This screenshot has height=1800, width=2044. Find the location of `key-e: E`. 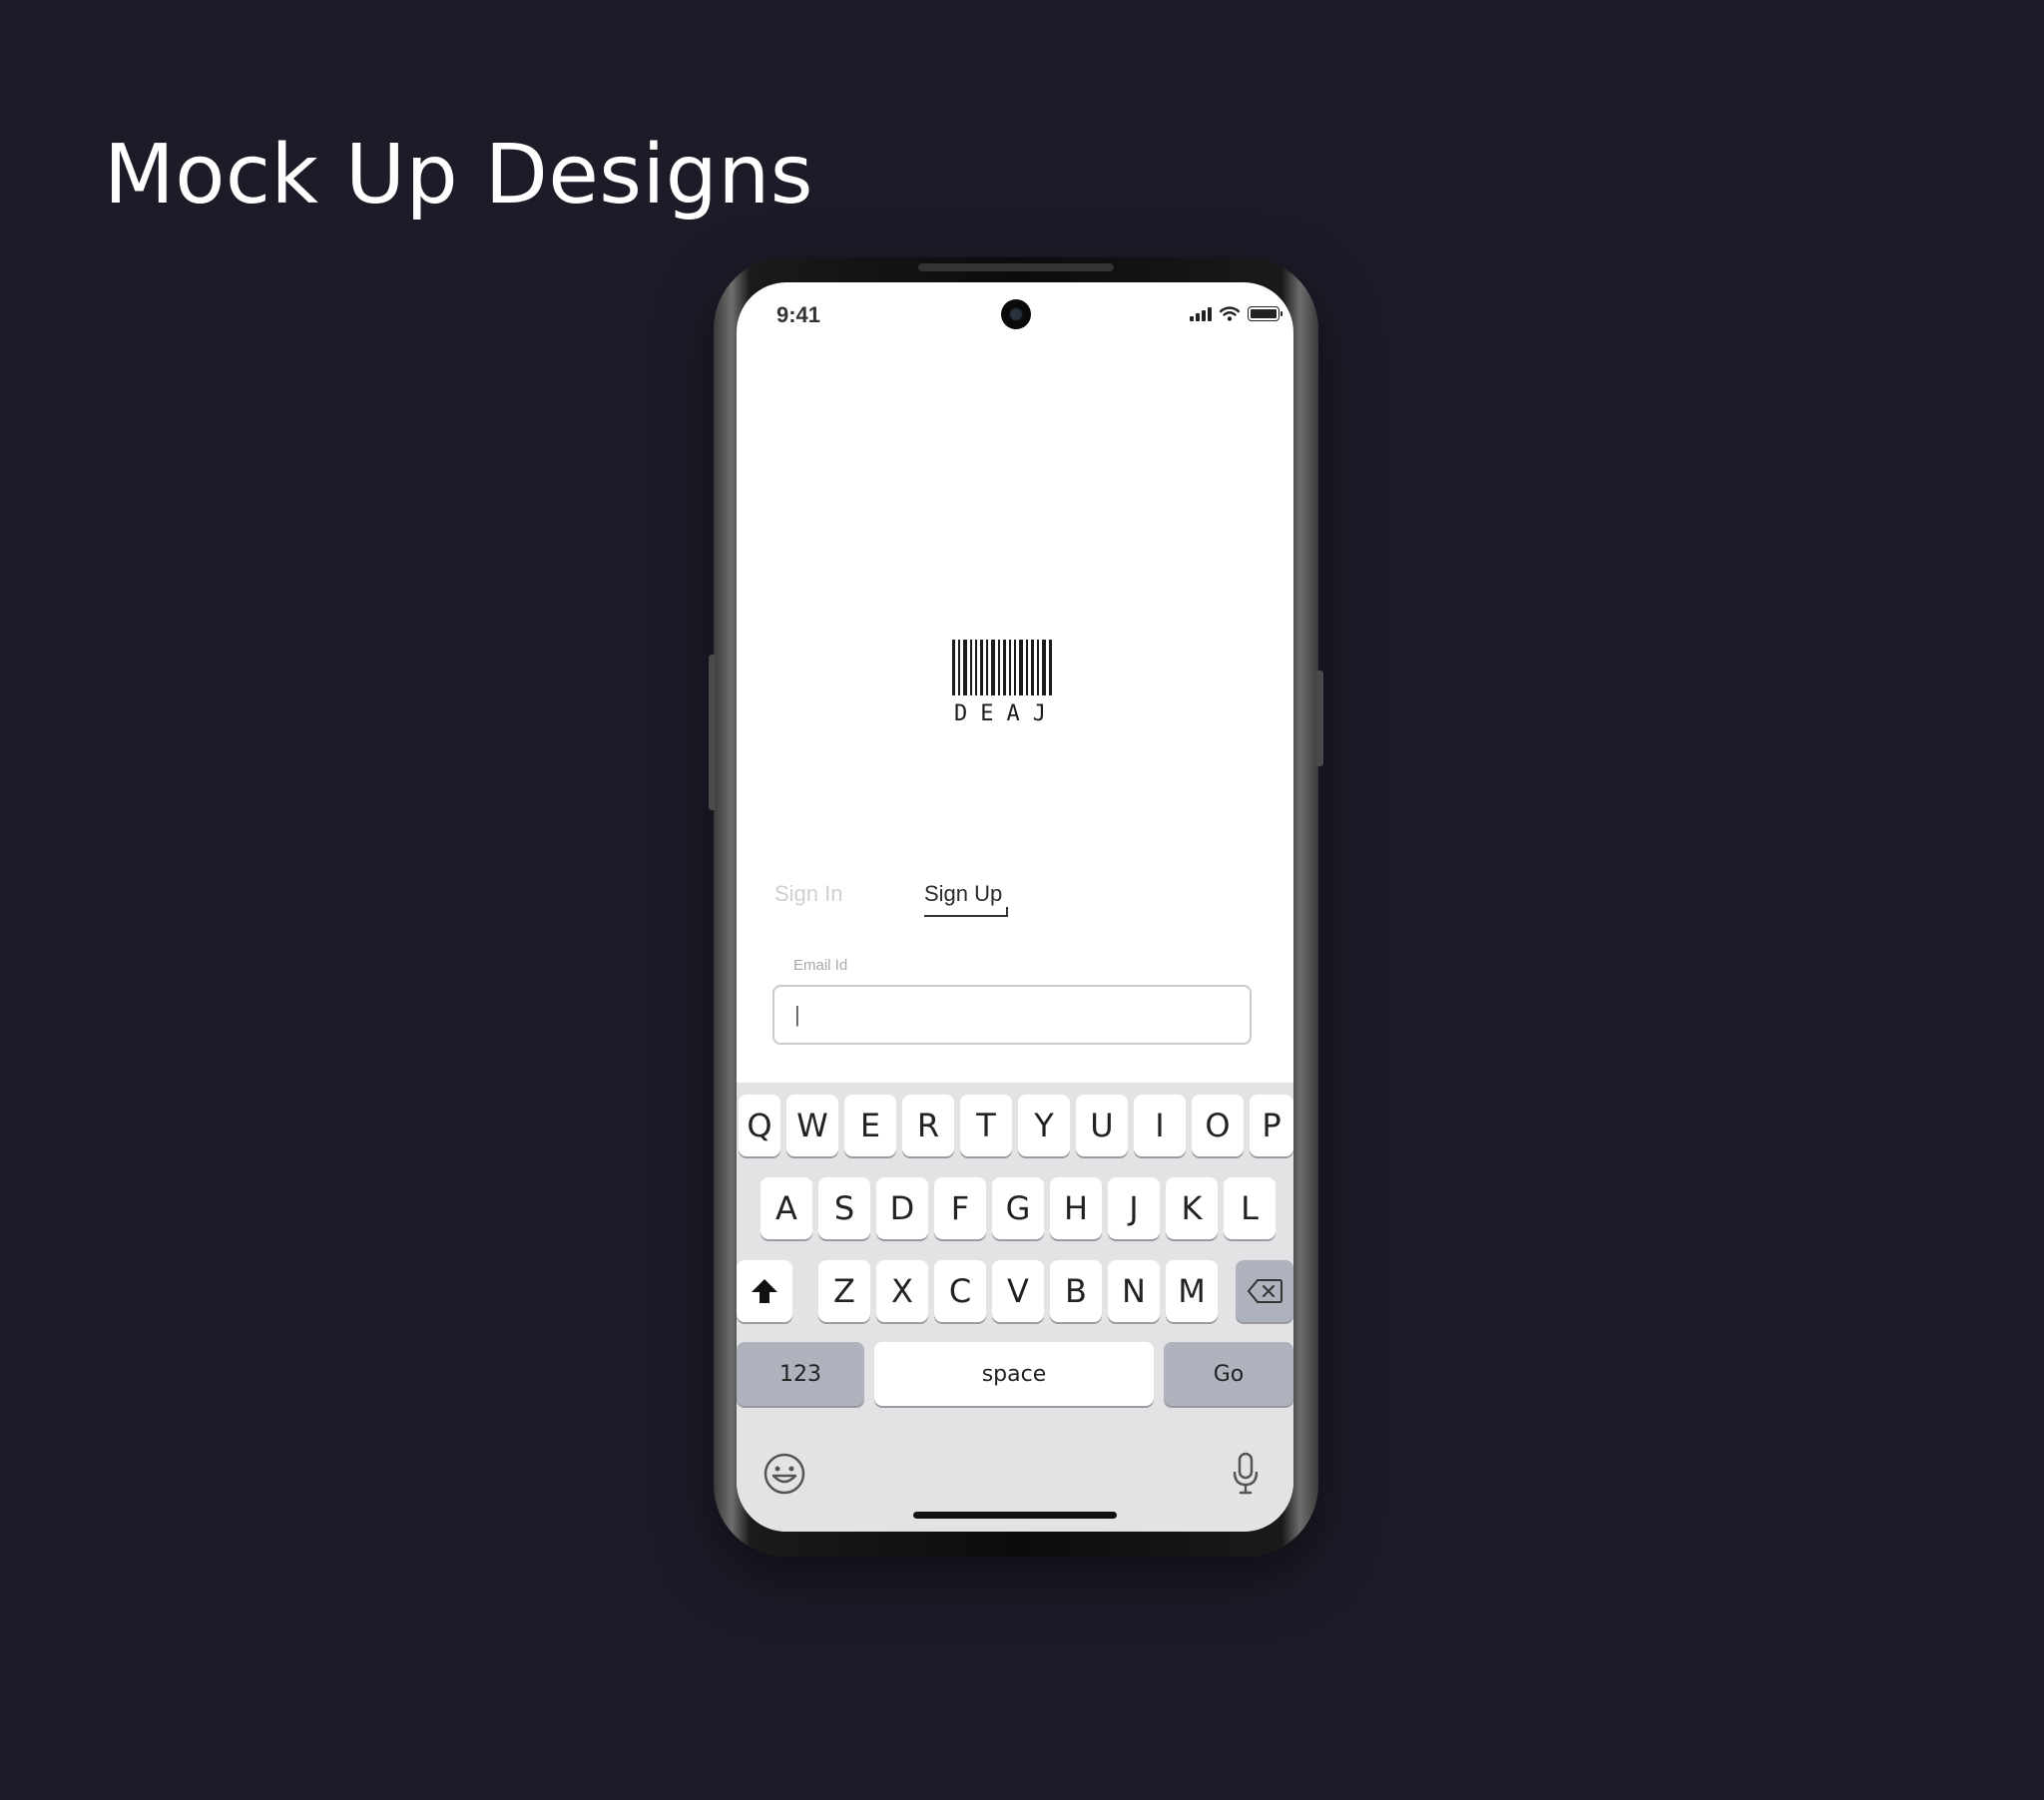

key-e: E is located at coordinates (870, 1125).